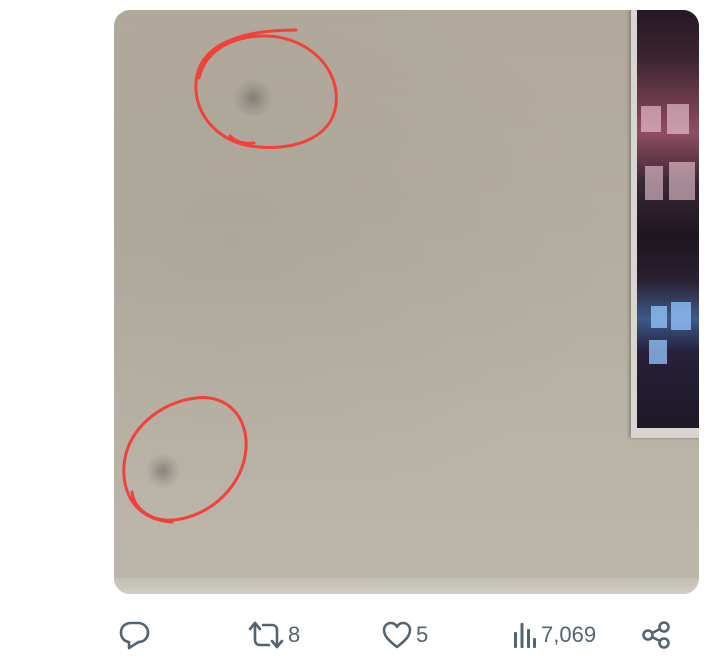 Image resolution: width=713 pixels, height=656 pixels. I want to click on tv-screen, so click(665, 224).